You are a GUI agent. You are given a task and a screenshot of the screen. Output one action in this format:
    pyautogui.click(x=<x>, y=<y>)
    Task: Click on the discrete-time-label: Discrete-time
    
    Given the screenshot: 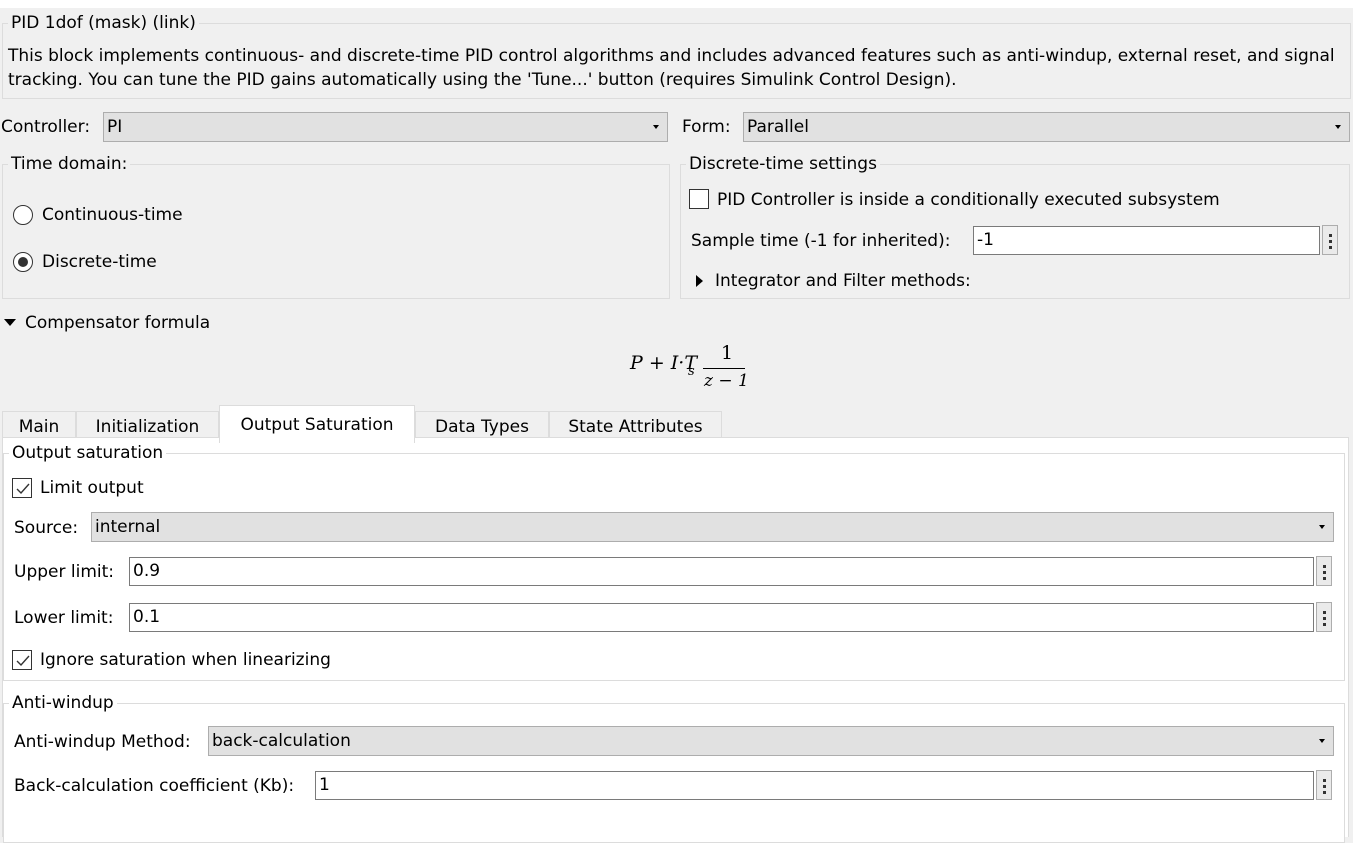 What is the action you would take?
    pyautogui.click(x=99, y=262)
    